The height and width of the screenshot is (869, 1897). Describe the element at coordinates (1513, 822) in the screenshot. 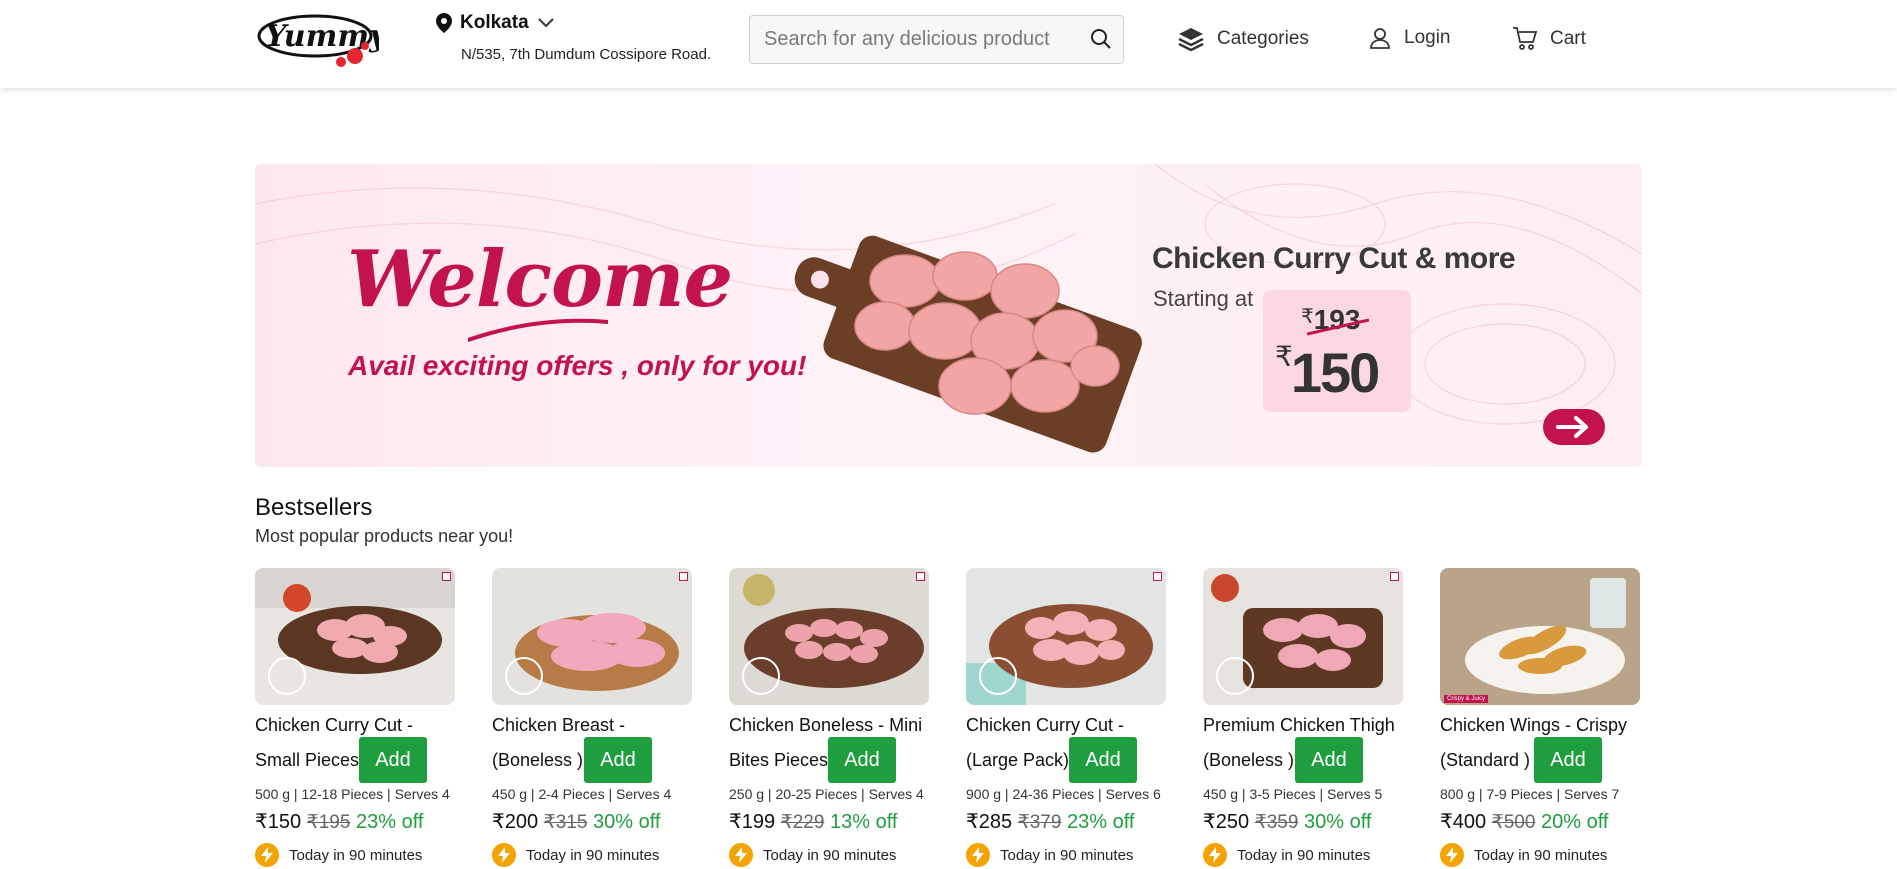

I see `product-mrp: ₹500` at that location.